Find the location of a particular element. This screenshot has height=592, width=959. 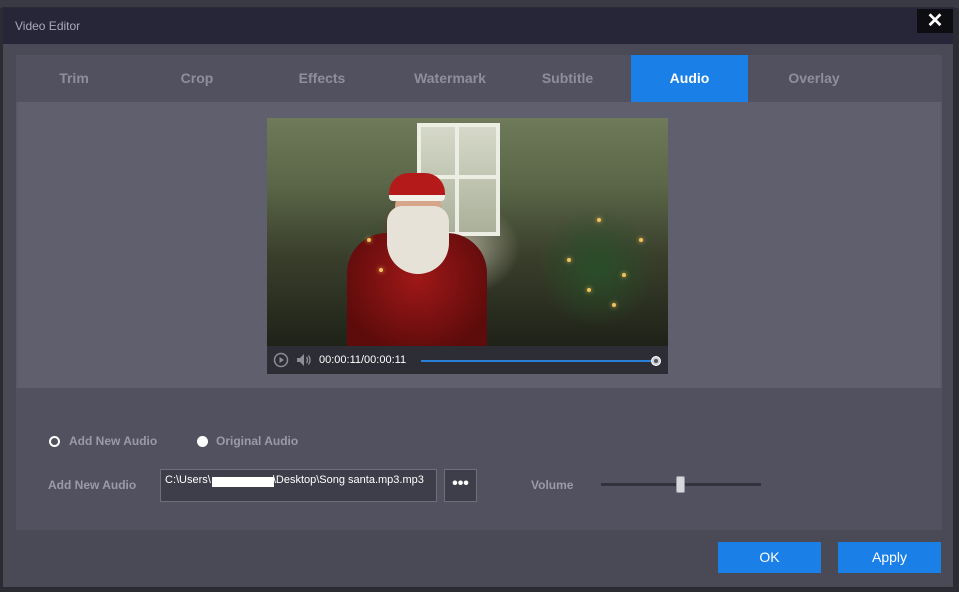

close-button: ✕ is located at coordinates (935, 21).